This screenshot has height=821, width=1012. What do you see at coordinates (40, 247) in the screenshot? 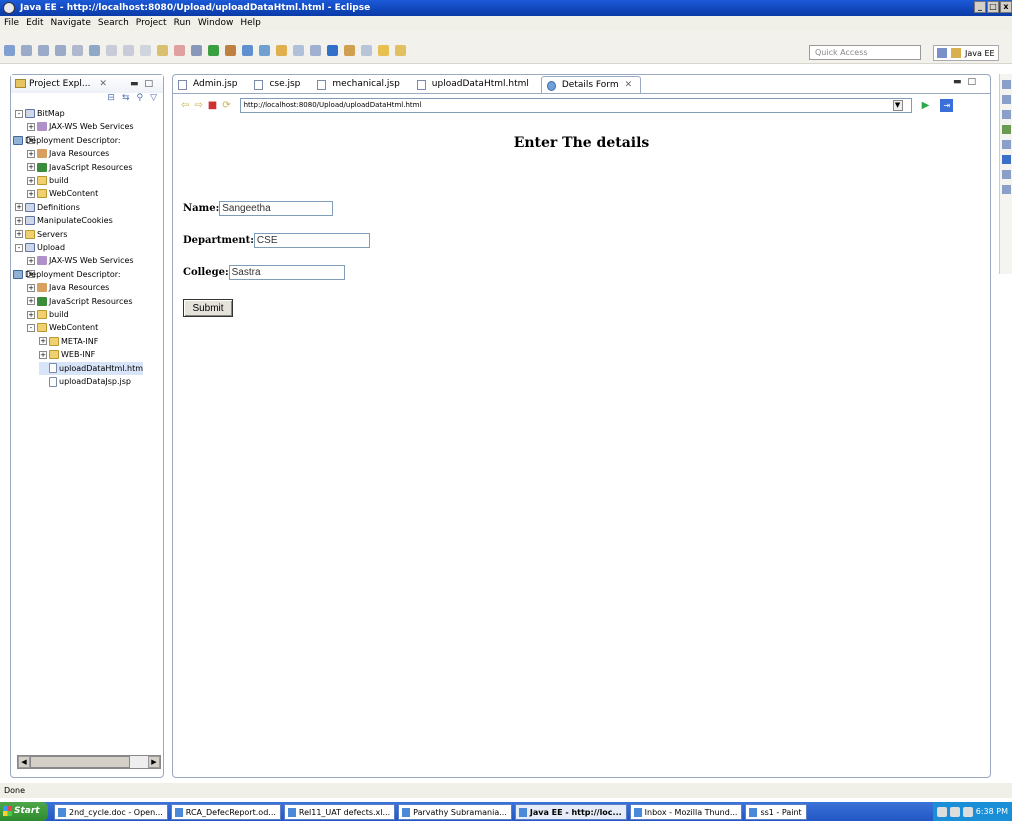
I see `tree-item: - Upload` at bounding box center [40, 247].